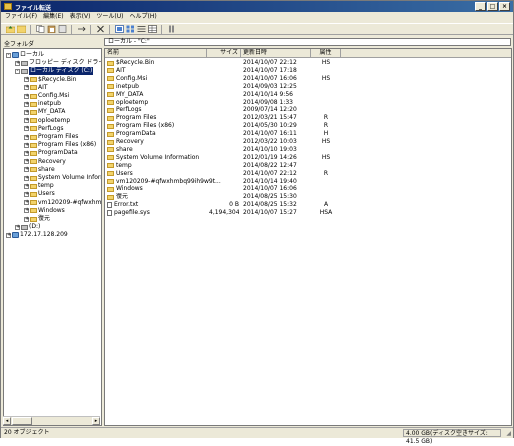 The height and width of the screenshot is (446, 514). I want to click on tree-node: + $Recycle.Bin, so click(50, 80).